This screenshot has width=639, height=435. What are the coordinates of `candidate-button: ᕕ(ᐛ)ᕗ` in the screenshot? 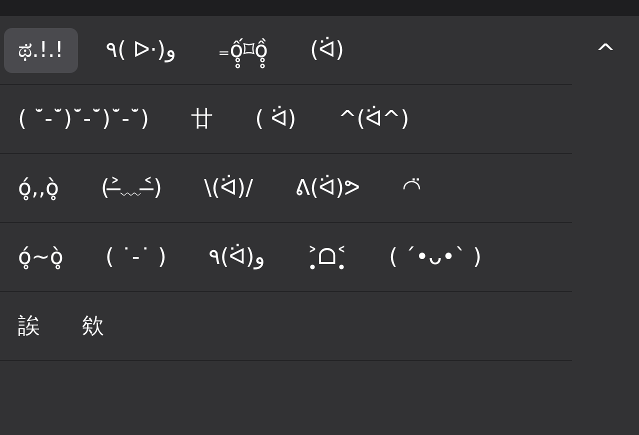 It's located at (327, 188).